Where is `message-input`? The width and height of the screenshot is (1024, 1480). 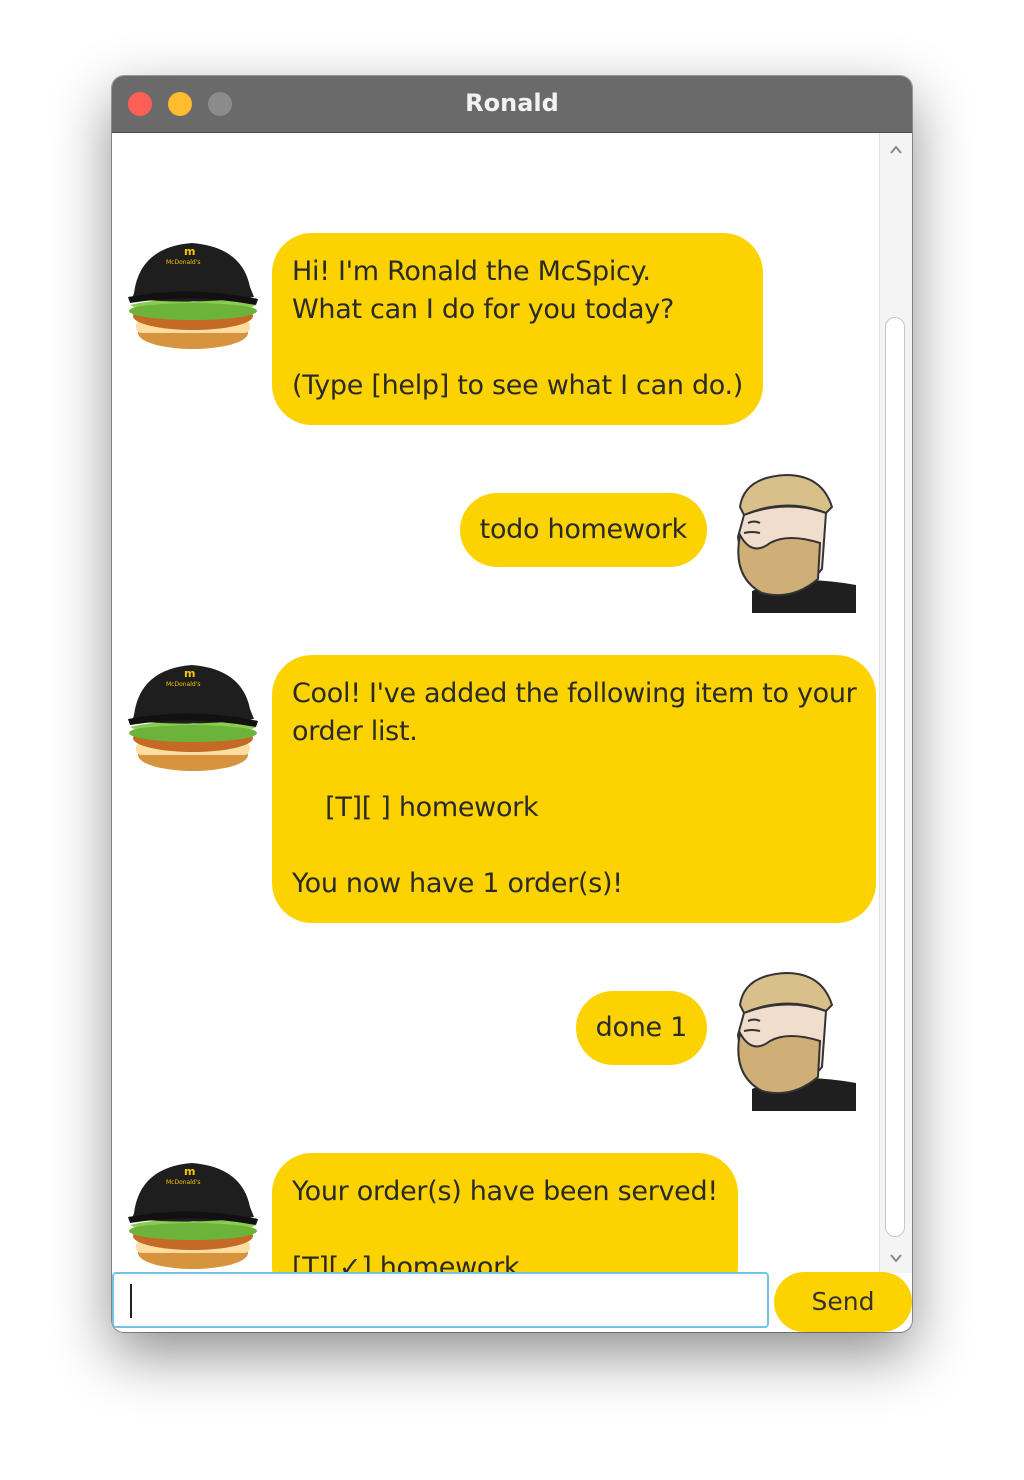
message-input is located at coordinates (440, 1300).